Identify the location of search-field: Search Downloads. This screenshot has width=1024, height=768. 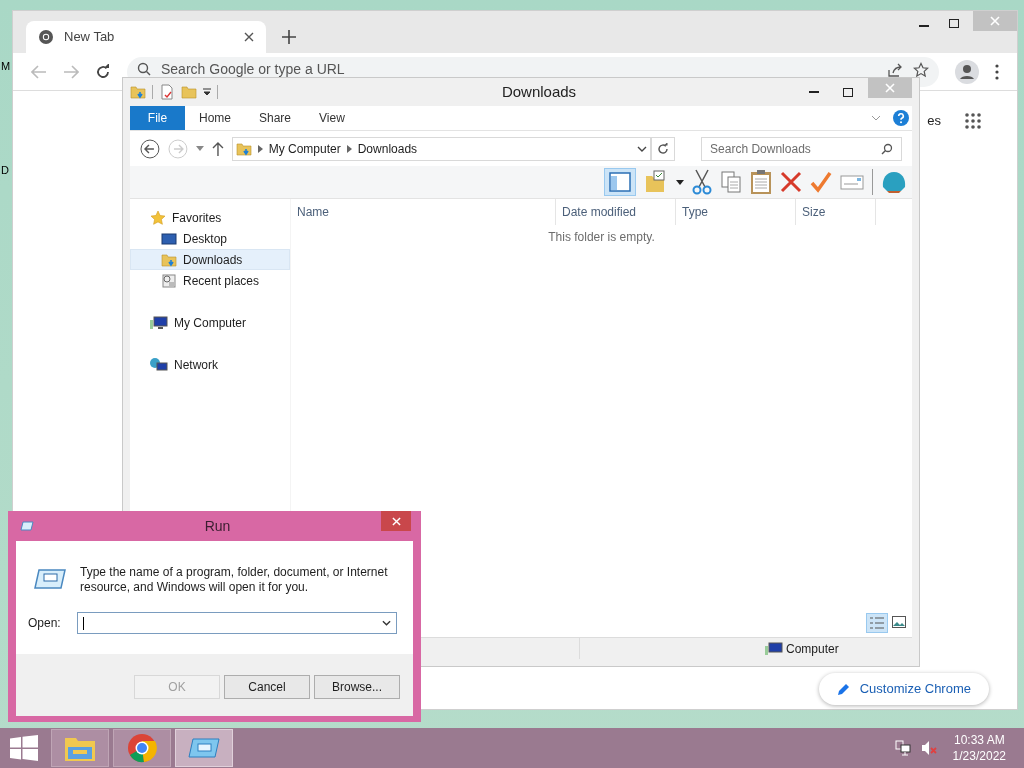
(801, 148).